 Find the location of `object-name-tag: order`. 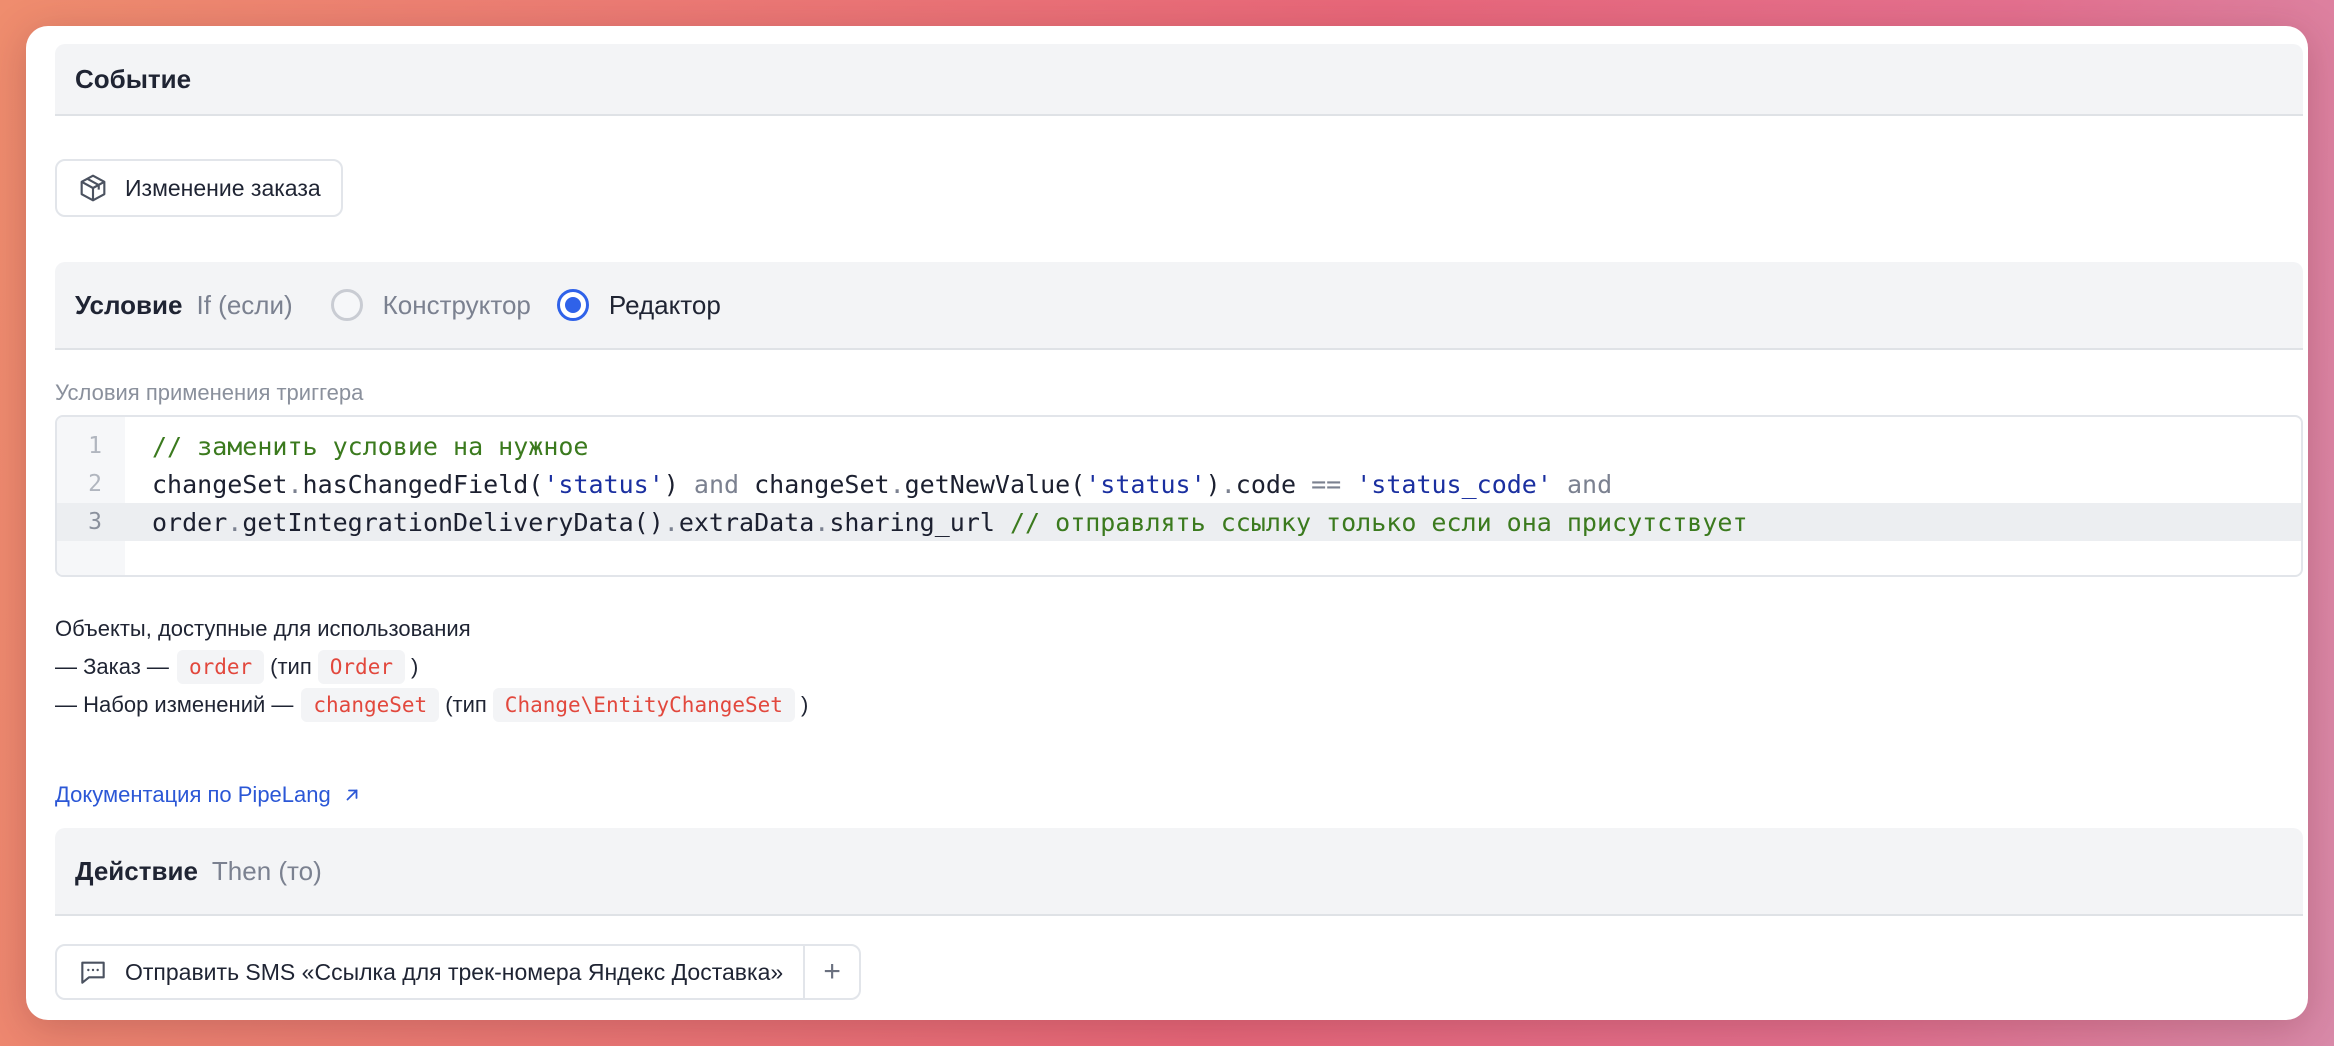

object-name-tag: order is located at coordinates (220, 667).